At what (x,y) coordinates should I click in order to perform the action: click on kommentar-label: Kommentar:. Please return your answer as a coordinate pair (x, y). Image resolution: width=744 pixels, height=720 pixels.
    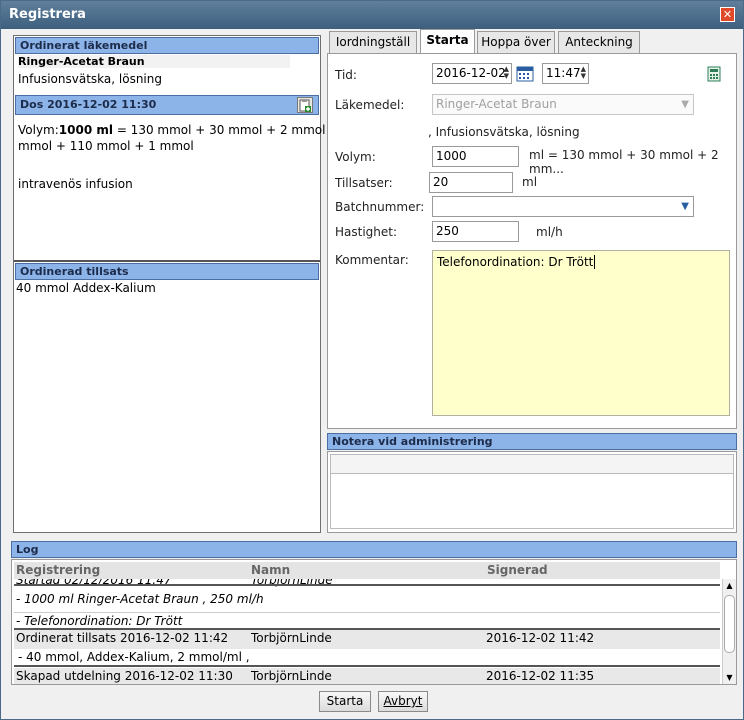
    Looking at the image, I should click on (372, 260).